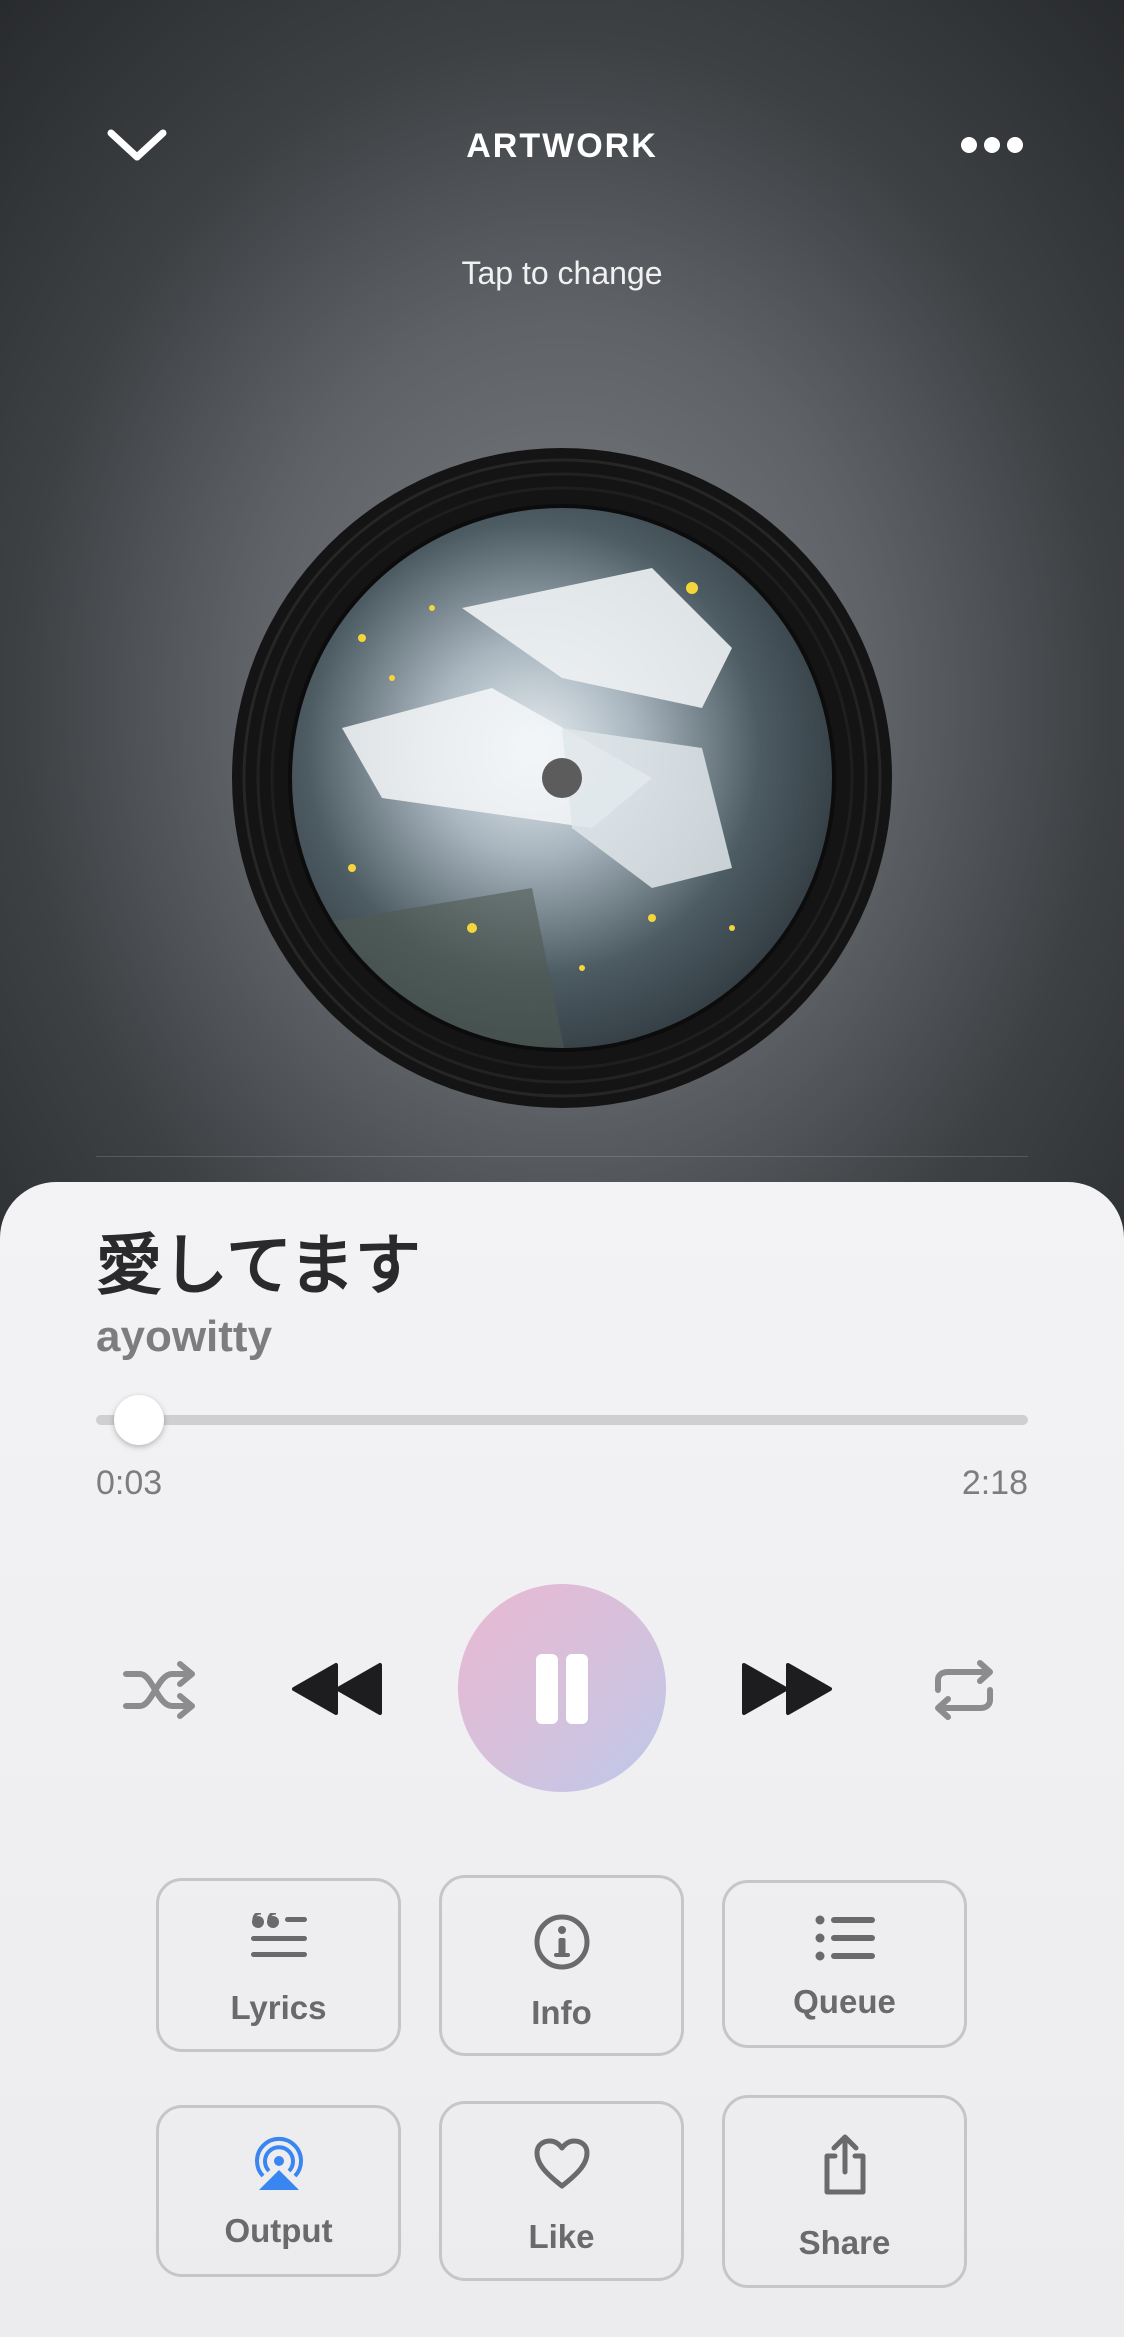 The height and width of the screenshot is (2337, 1124). What do you see at coordinates (562, 146) in the screenshot?
I see `page-title: ARTWORK` at bounding box center [562, 146].